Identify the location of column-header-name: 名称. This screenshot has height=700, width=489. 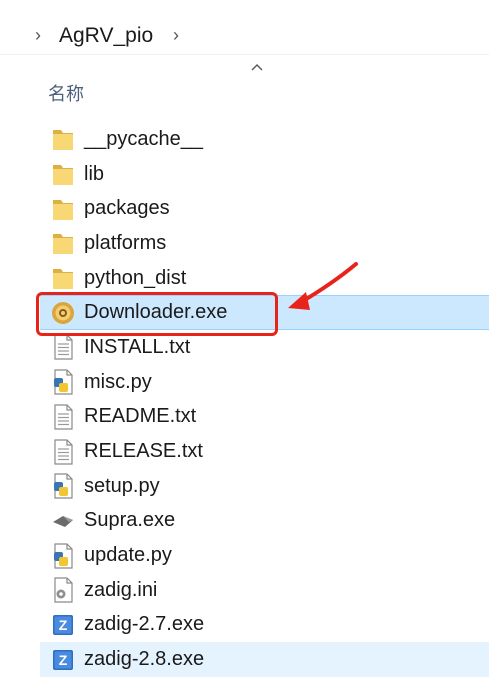
(66, 93).